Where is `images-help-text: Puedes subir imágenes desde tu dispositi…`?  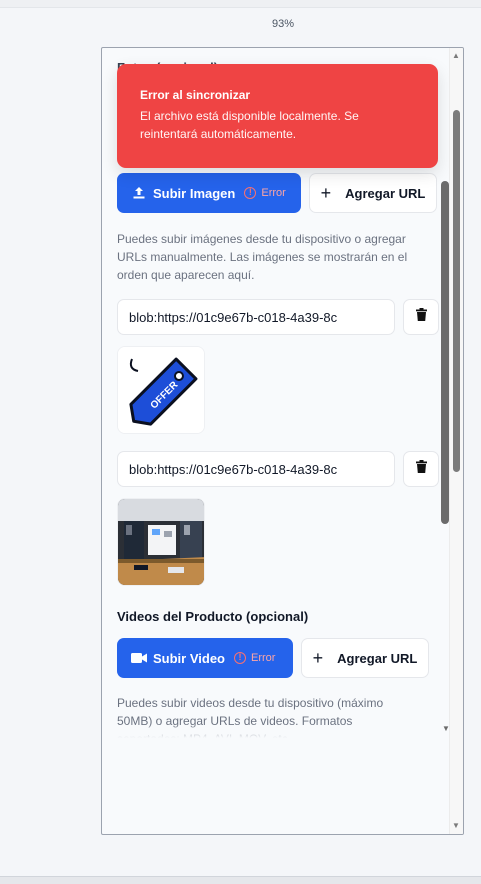
images-help-text: Puedes subir imágenes desde tu dispositi… is located at coordinates (262, 257).